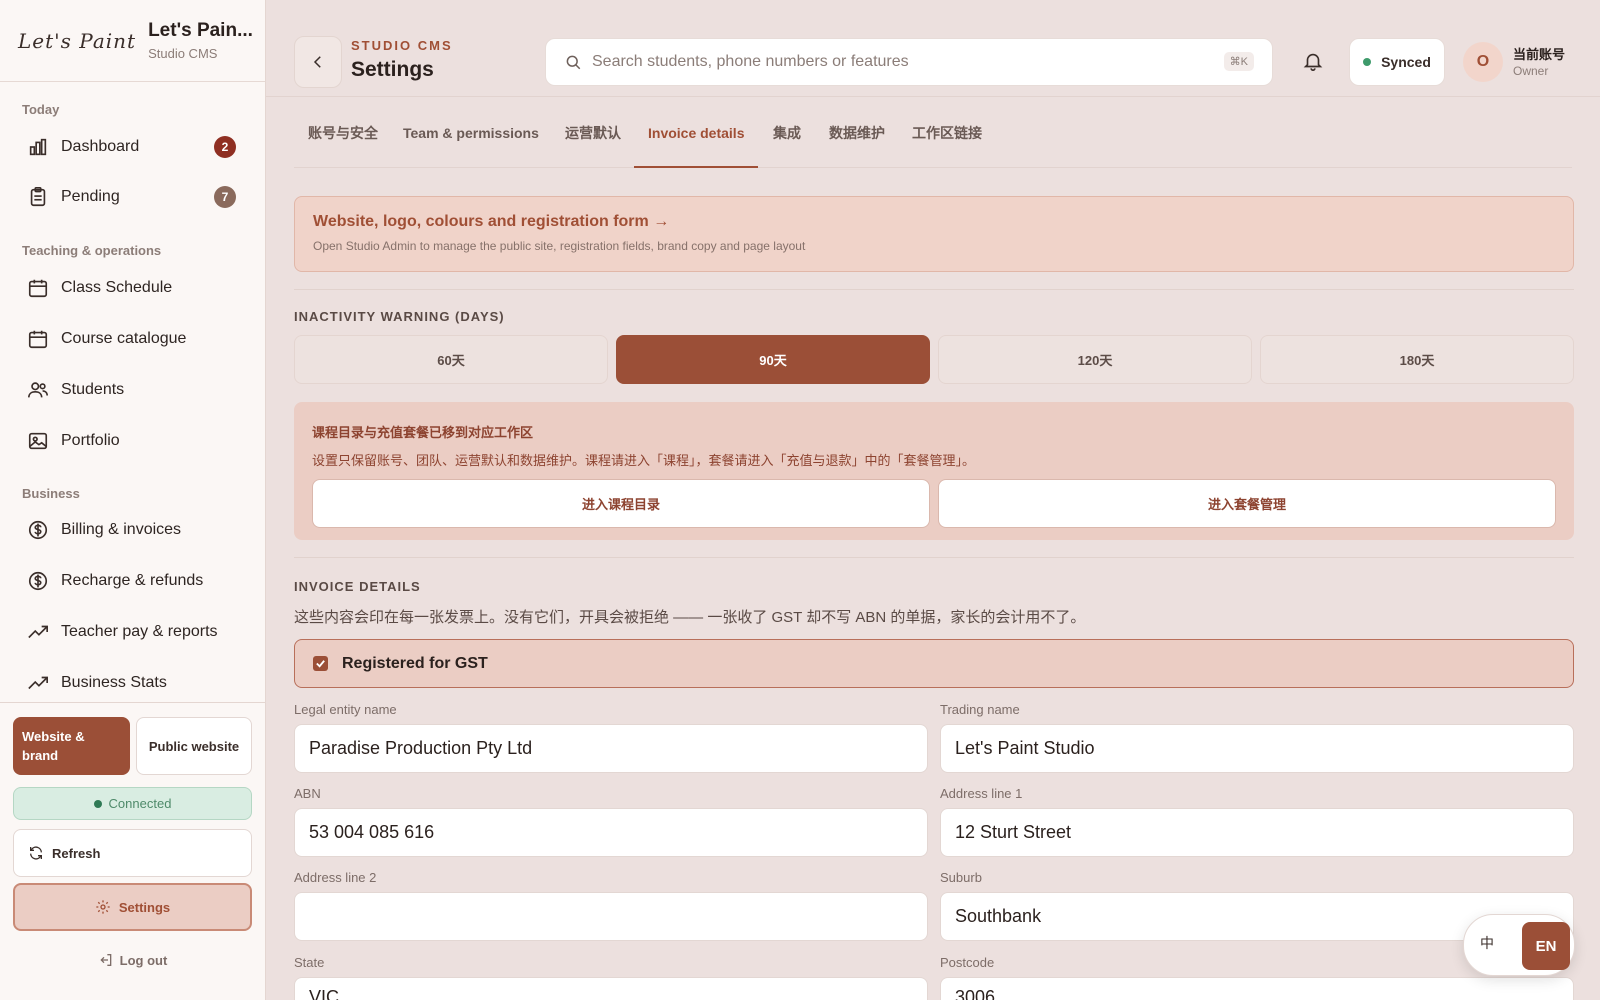  What do you see at coordinates (1095, 359) in the screenshot?
I see `inactivity-option-120: 120天` at bounding box center [1095, 359].